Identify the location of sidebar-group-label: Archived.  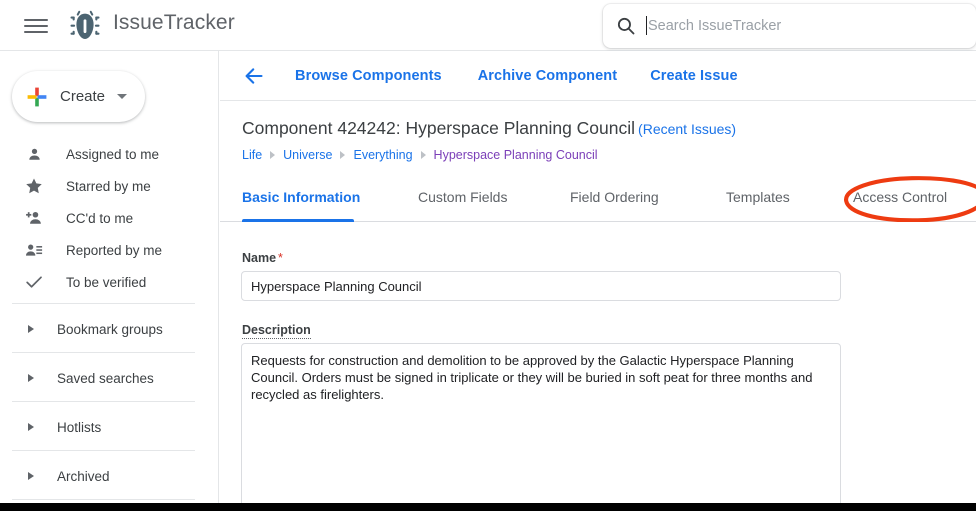
(83, 476).